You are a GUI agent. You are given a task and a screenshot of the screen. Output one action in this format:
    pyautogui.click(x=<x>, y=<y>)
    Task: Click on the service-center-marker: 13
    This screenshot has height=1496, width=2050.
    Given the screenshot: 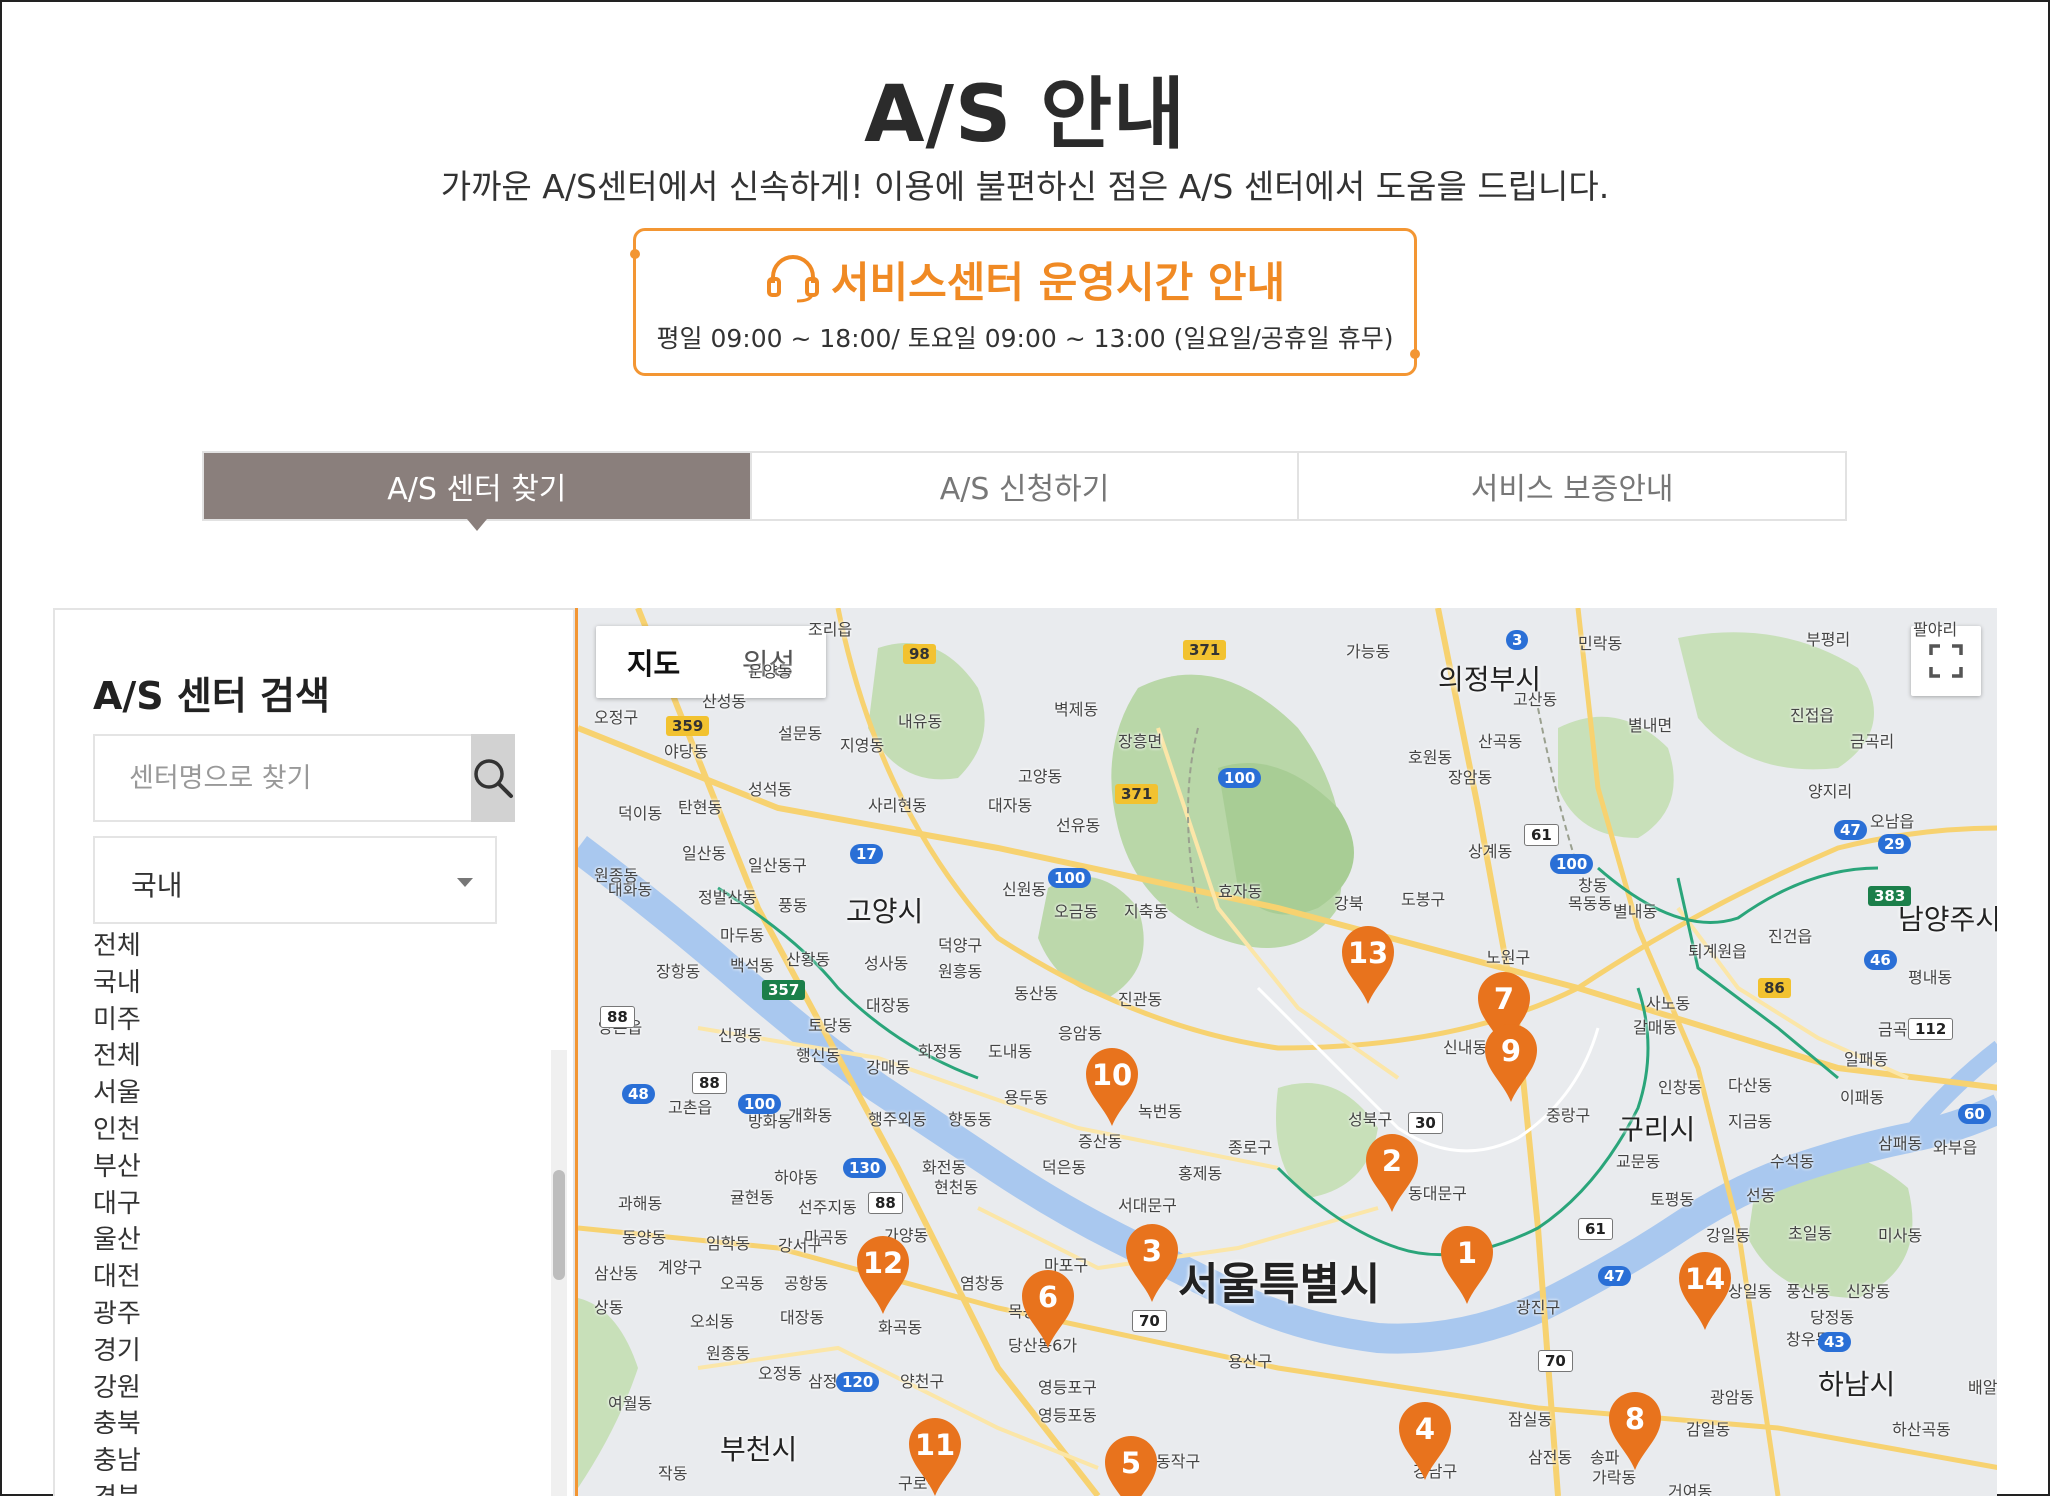 What is the action you would take?
    pyautogui.click(x=1368, y=965)
    